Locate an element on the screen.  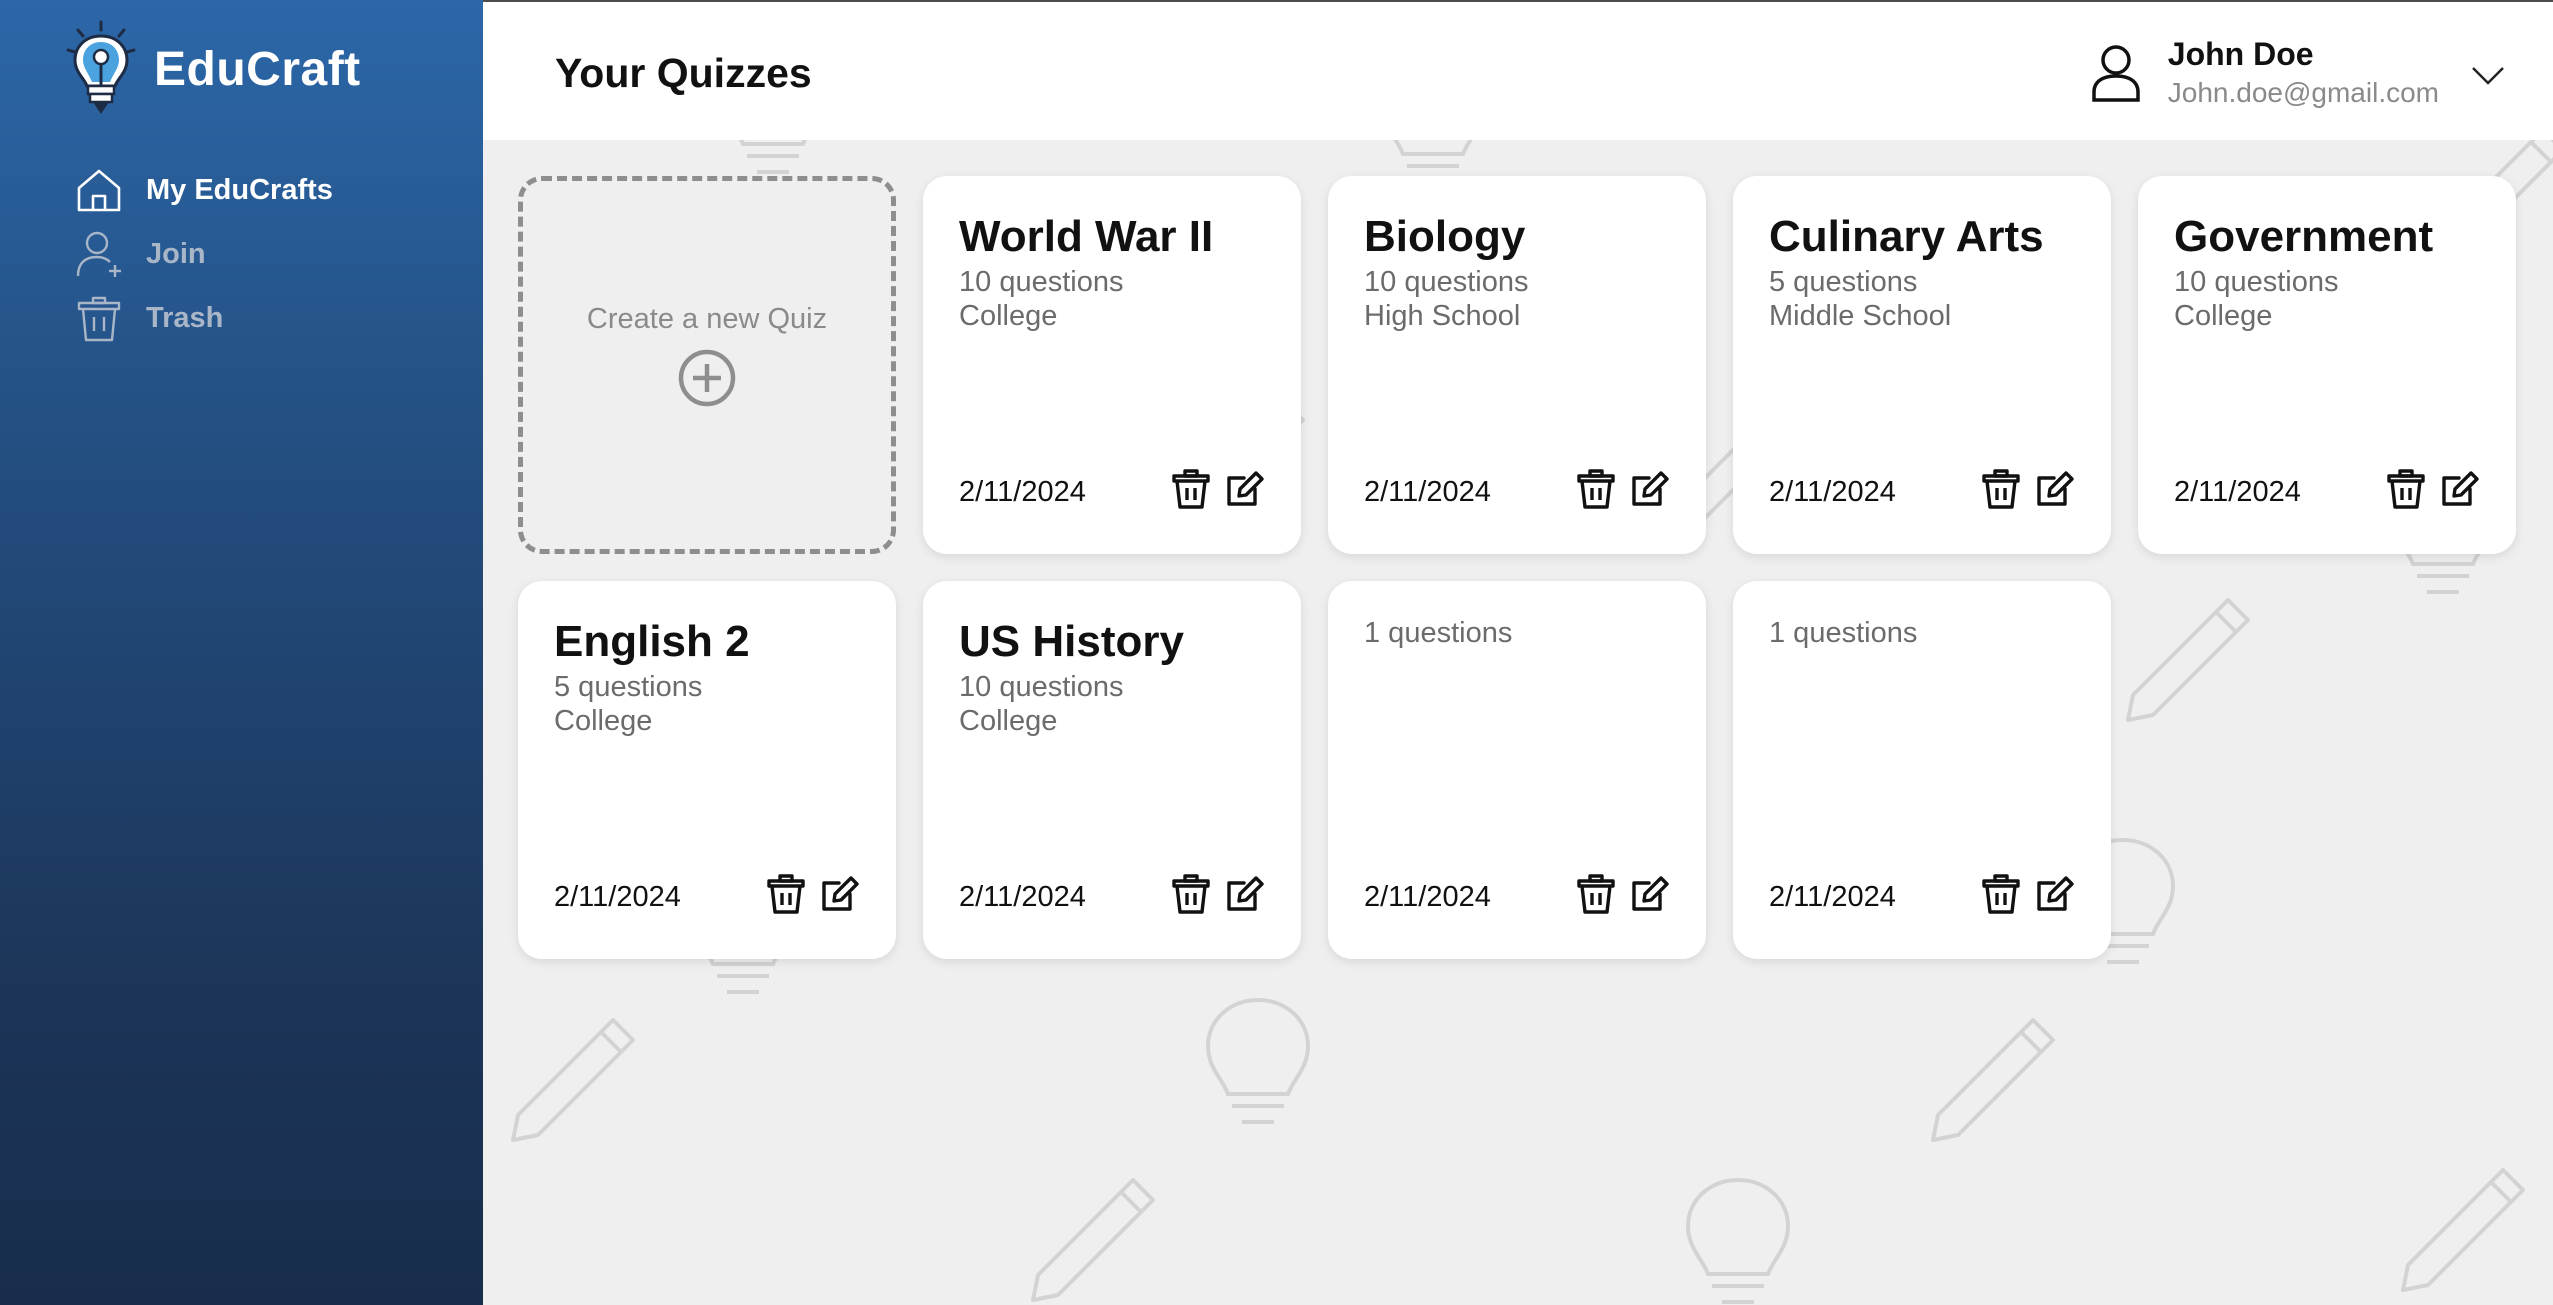
plus-circle-icon is located at coordinates (707, 377).